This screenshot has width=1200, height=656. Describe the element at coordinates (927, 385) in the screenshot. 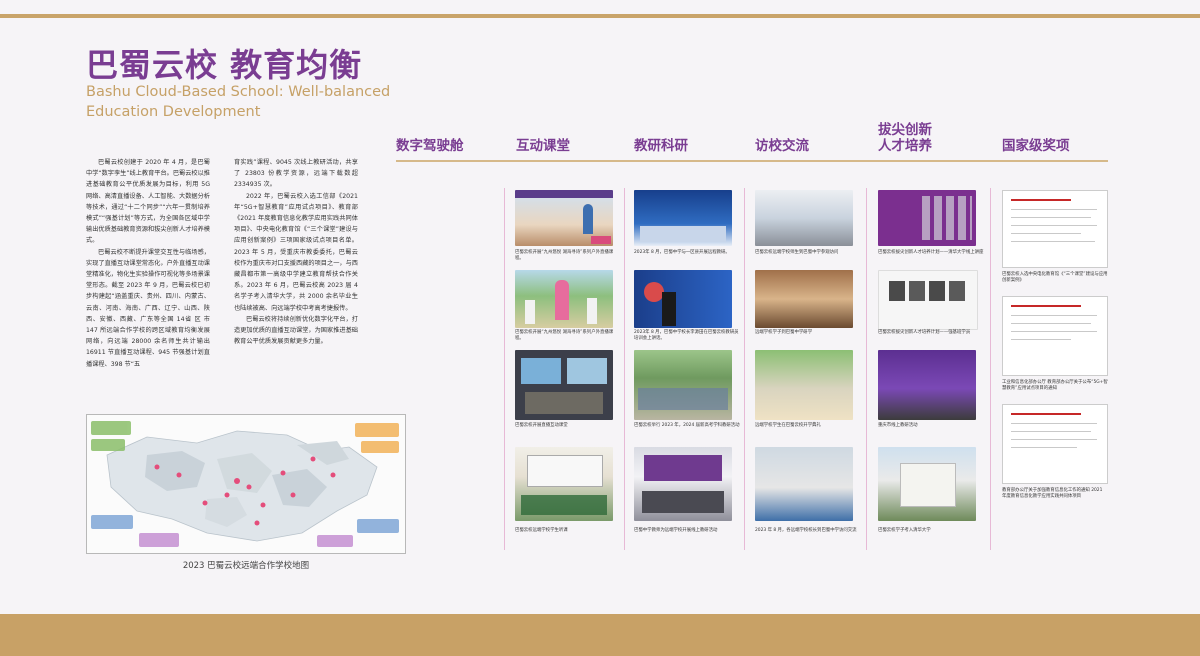

I see `photo-online-event` at that location.